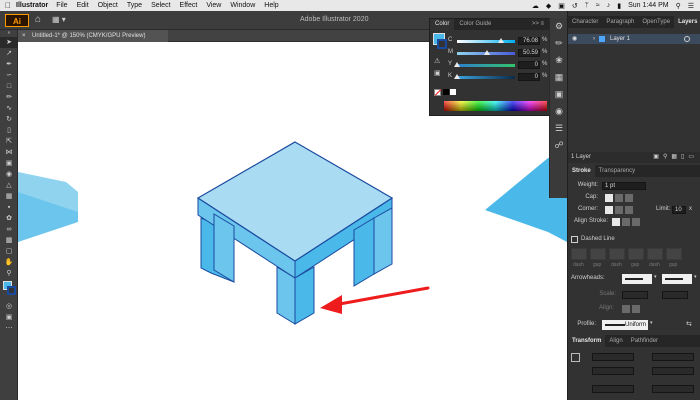  I want to click on properties-icon: ⚙, so click(559, 26).